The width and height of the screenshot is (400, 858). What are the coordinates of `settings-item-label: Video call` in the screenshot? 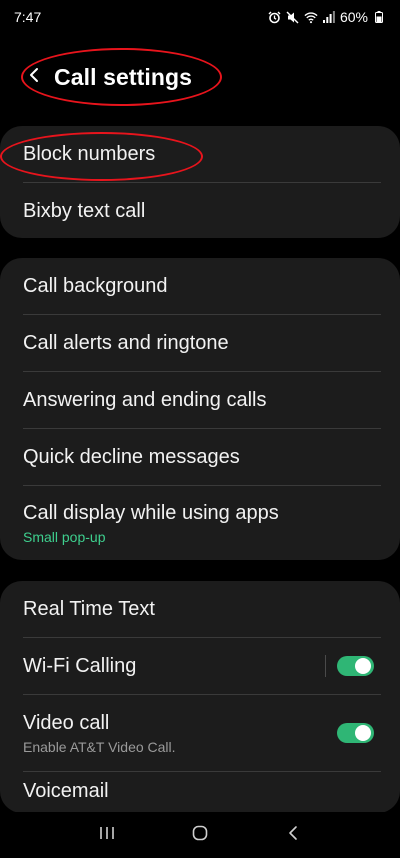 It's located at (66, 723).